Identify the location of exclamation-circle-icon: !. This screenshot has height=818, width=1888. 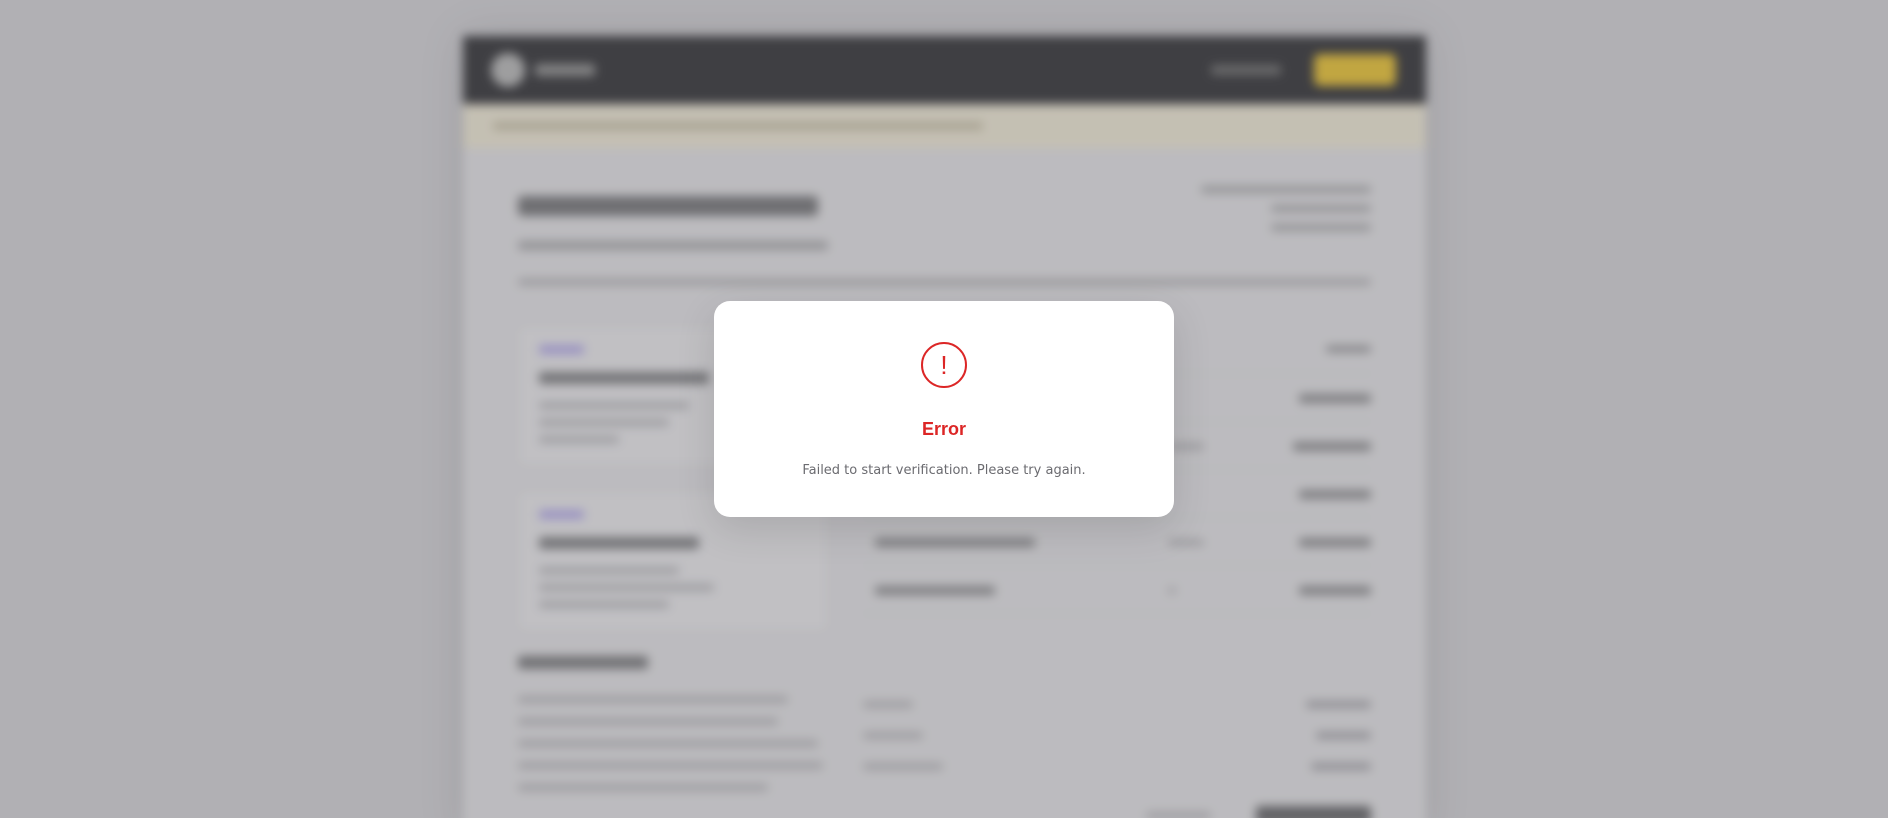
(944, 365).